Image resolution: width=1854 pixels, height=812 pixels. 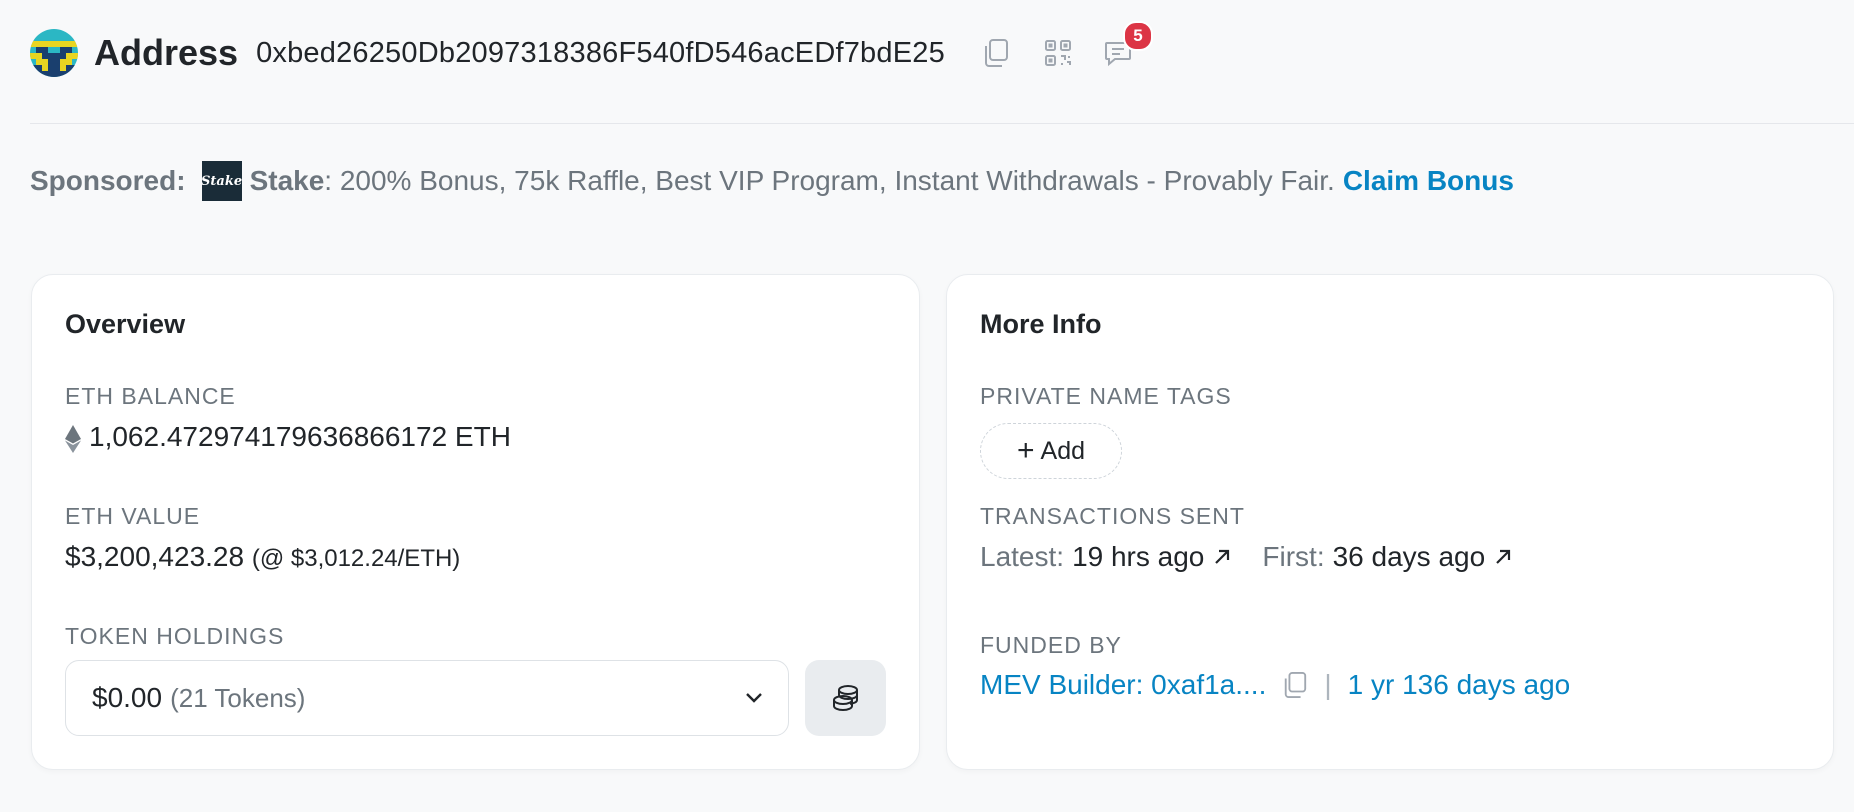 What do you see at coordinates (54, 53) in the screenshot?
I see `address-avatar` at bounding box center [54, 53].